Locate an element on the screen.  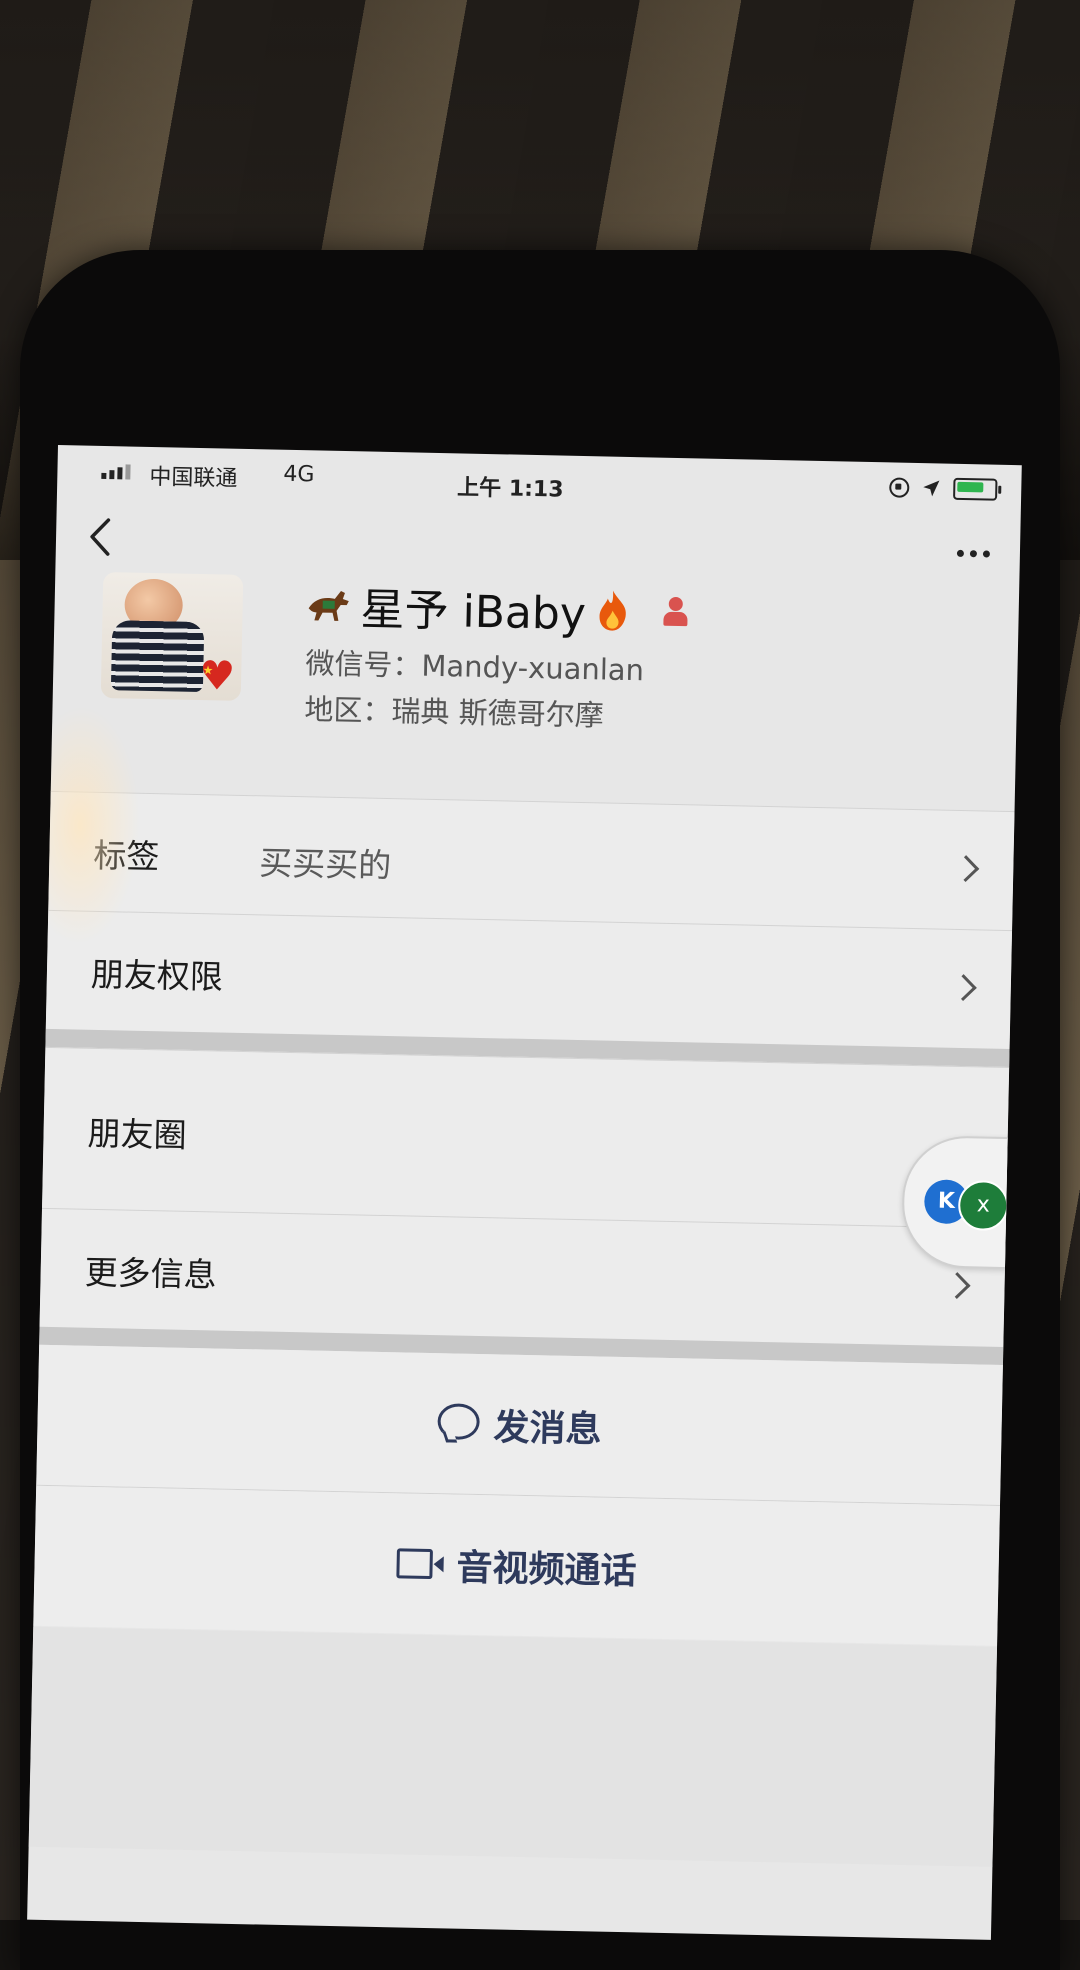
region: 地区：瑞典 斯德哥尔摩 is located at coordinates (454, 712).